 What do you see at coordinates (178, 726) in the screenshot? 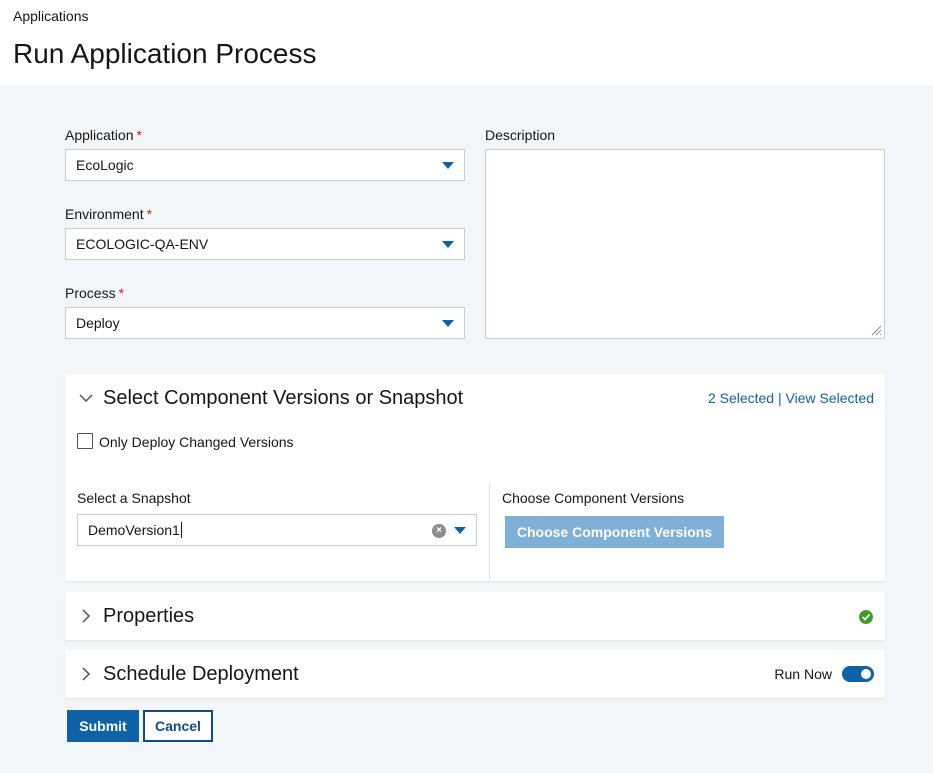
I see `cancel-button: Cancel` at bounding box center [178, 726].